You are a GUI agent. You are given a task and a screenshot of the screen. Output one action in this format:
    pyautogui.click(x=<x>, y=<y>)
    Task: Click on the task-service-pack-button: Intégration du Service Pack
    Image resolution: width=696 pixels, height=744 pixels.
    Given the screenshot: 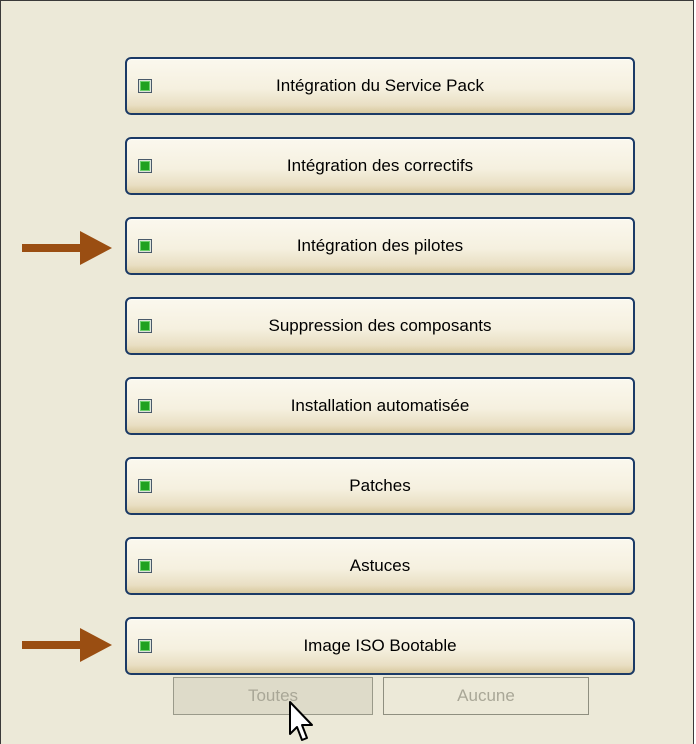 What is the action you would take?
    pyautogui.click(x=380, y=86)
    